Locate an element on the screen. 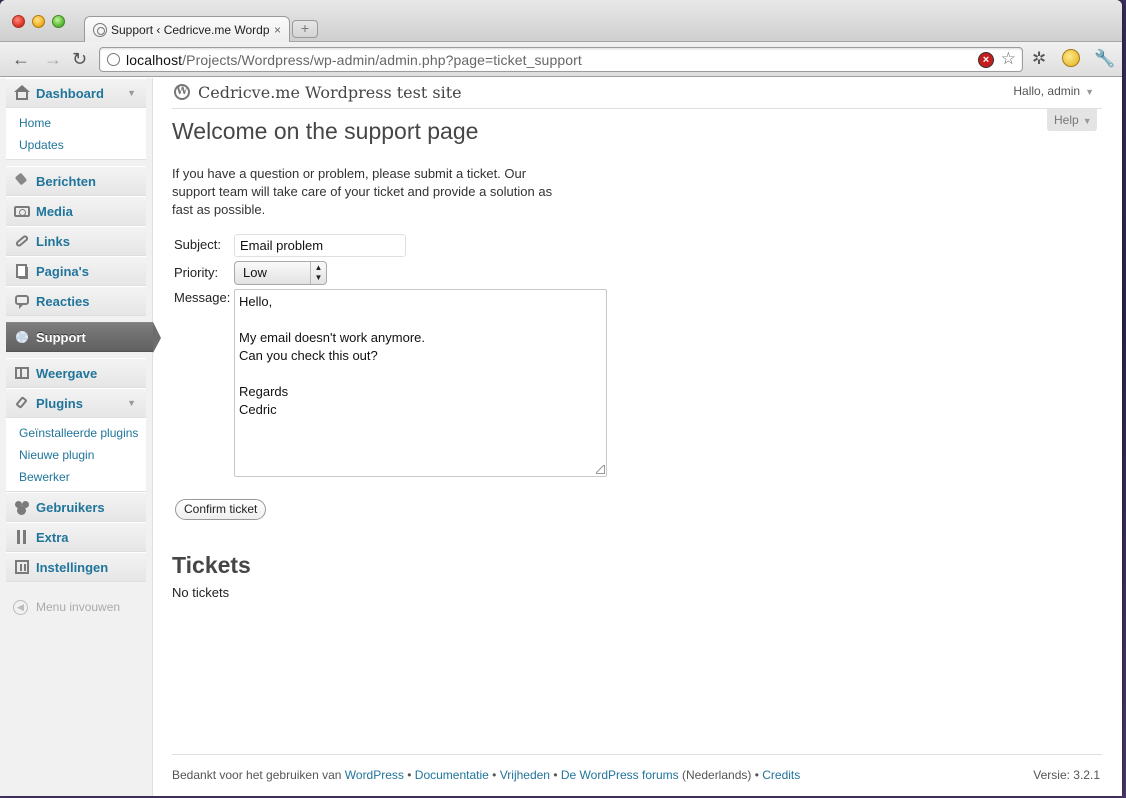 The height and width of the screenshot is (798, 1126). bookmark-star-icon: ☆ is located at coordinates (1008, 59).